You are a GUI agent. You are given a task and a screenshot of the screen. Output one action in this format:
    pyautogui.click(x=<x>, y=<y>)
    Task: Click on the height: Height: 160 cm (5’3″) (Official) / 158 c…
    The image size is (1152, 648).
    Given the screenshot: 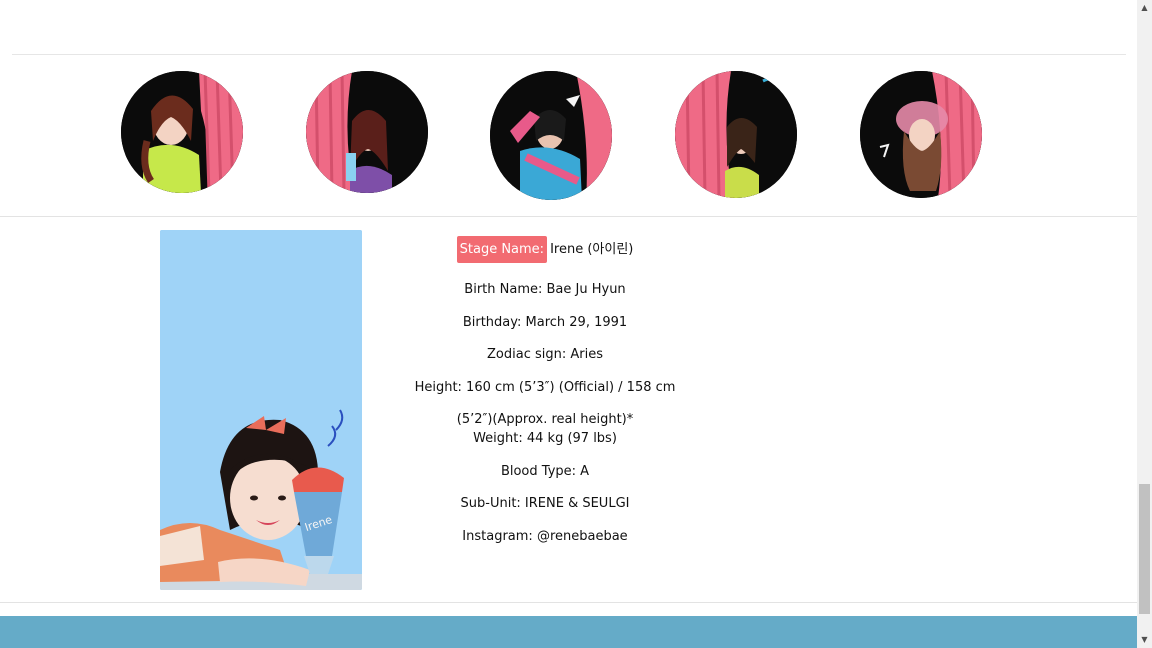 What is the action you would take?
    pyautogui.click(x=545, y=387)
    